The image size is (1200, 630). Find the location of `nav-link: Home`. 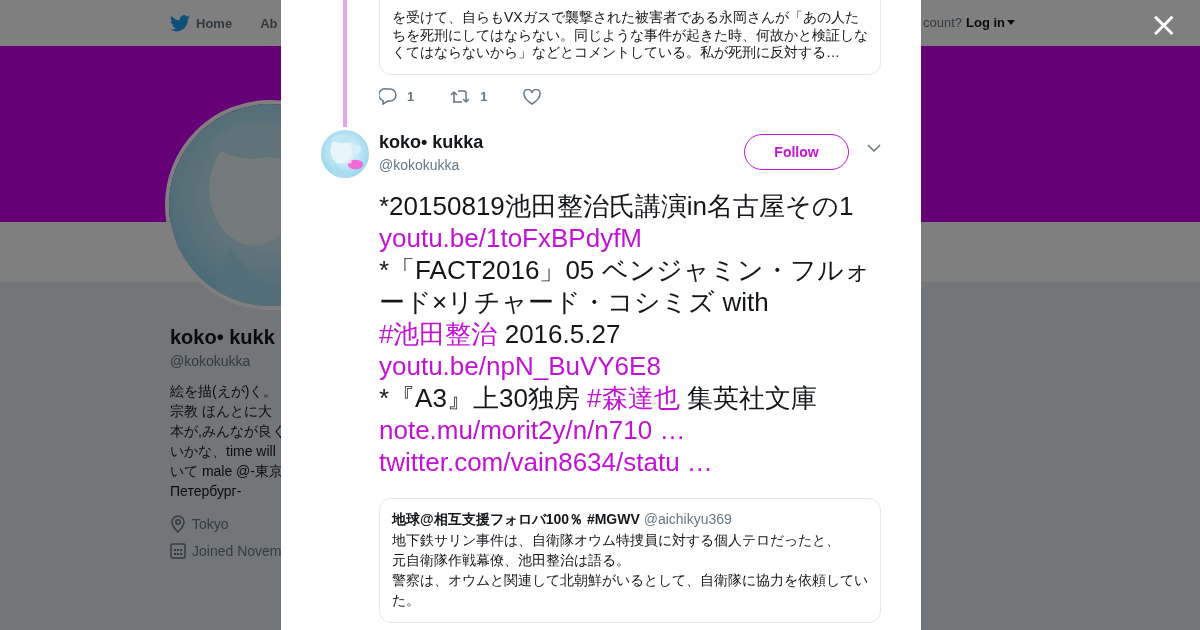

nav-link: Home is located at coordinates (201, 23).